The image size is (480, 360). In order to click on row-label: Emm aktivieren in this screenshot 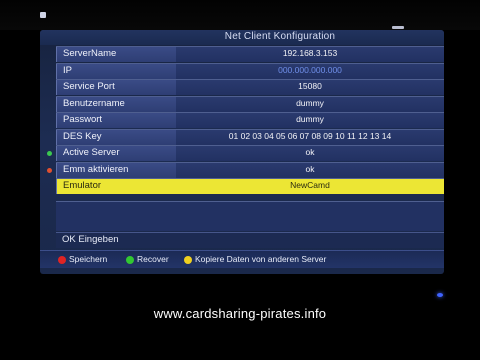, I will do `click(96, 169)`.